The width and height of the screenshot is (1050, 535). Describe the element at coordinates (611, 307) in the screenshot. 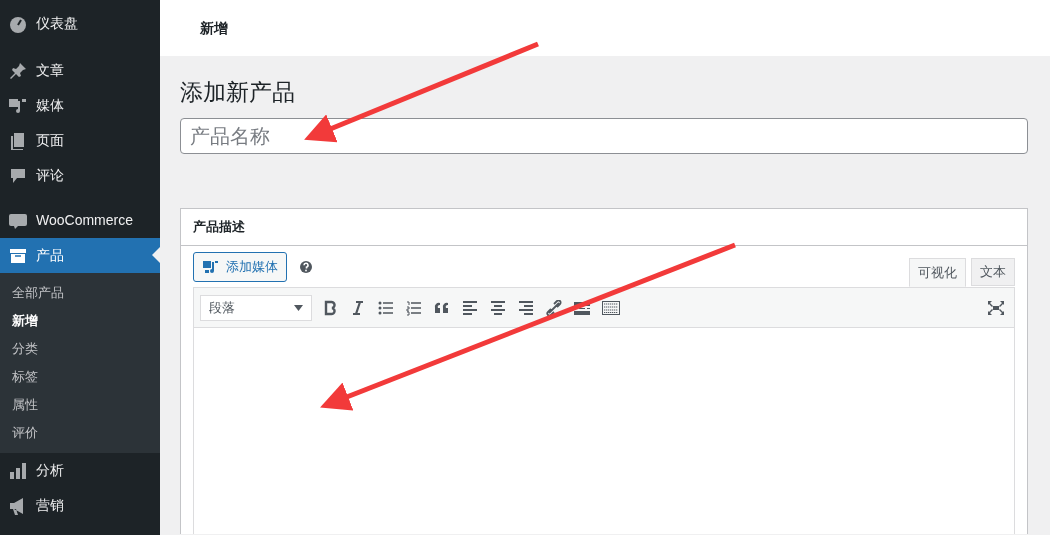

I see `keyboard-icon` at that location.